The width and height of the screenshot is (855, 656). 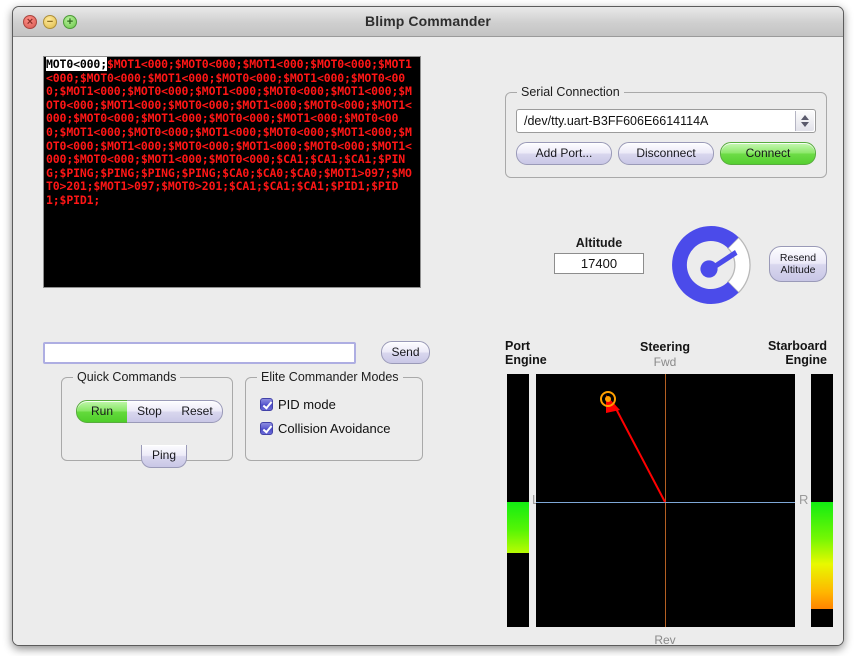 I want to click on steering-forward-label: Fwd, so click(x=665, y=362).